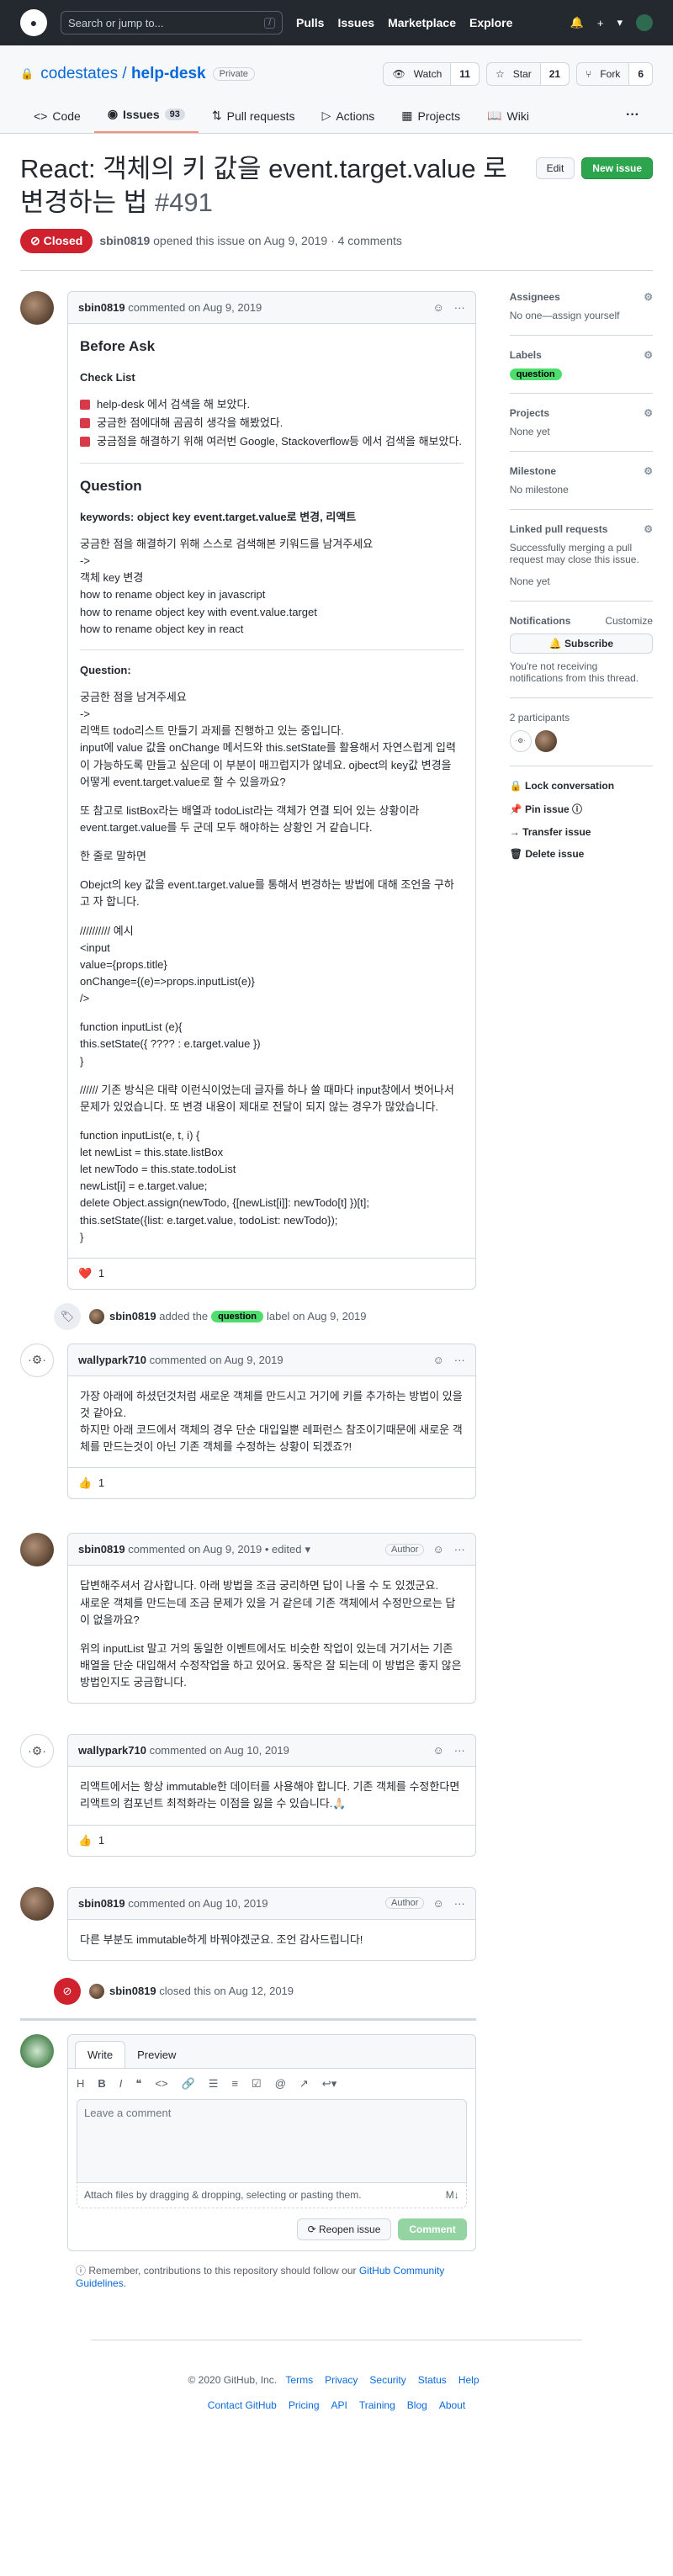  What do you see at coordinates (554, 74) in the screenshot?
I see `star-count: 21` at bounding box center [554, 74].